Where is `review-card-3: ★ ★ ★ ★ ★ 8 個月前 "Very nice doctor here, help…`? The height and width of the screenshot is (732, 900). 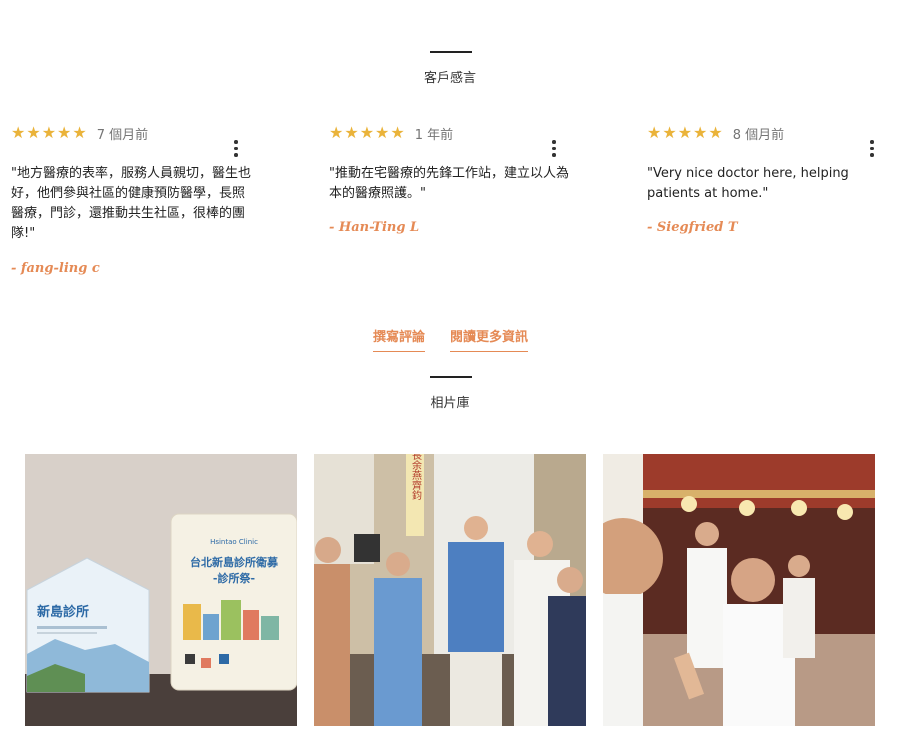
review-card-3: ★ ★ ★ ★ ★ 8 個月前 "Very nice doctor here, help… is located at coordinates (772, 179).